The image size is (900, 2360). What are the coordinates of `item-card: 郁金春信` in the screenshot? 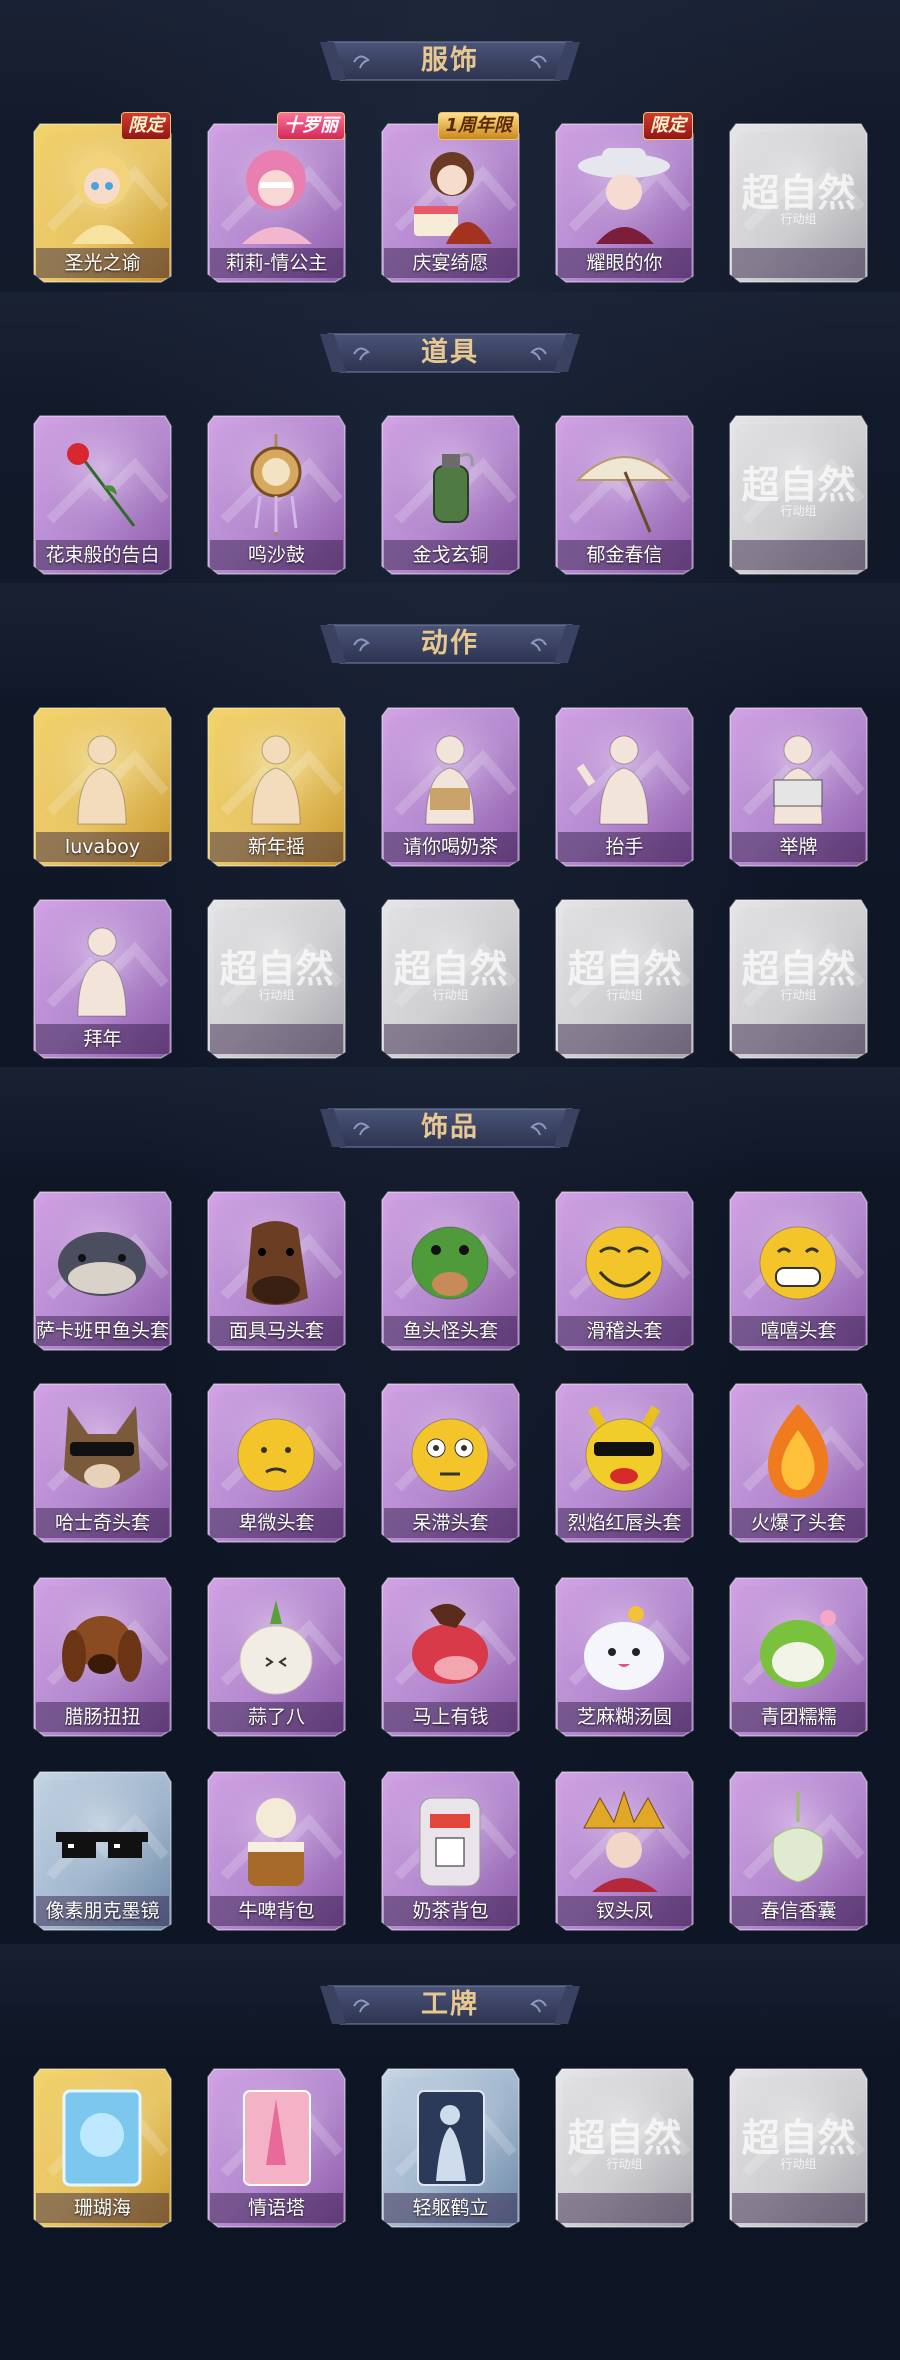 It's located at (624, 494).